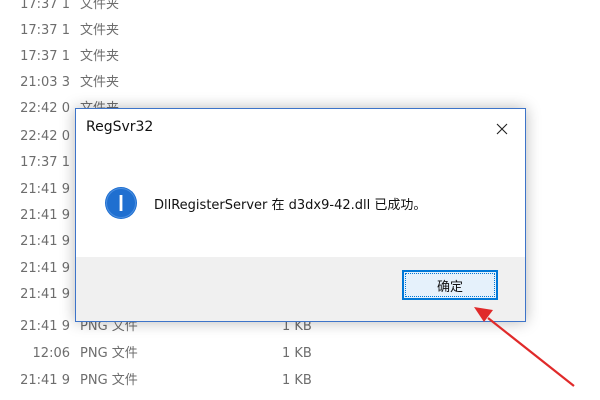 The width and height of the screenshot is (600, 400). Describe the element at coordinates (300, 129) in the screenshot. I see `dialog-titlebar: RegSvr32` at that location.